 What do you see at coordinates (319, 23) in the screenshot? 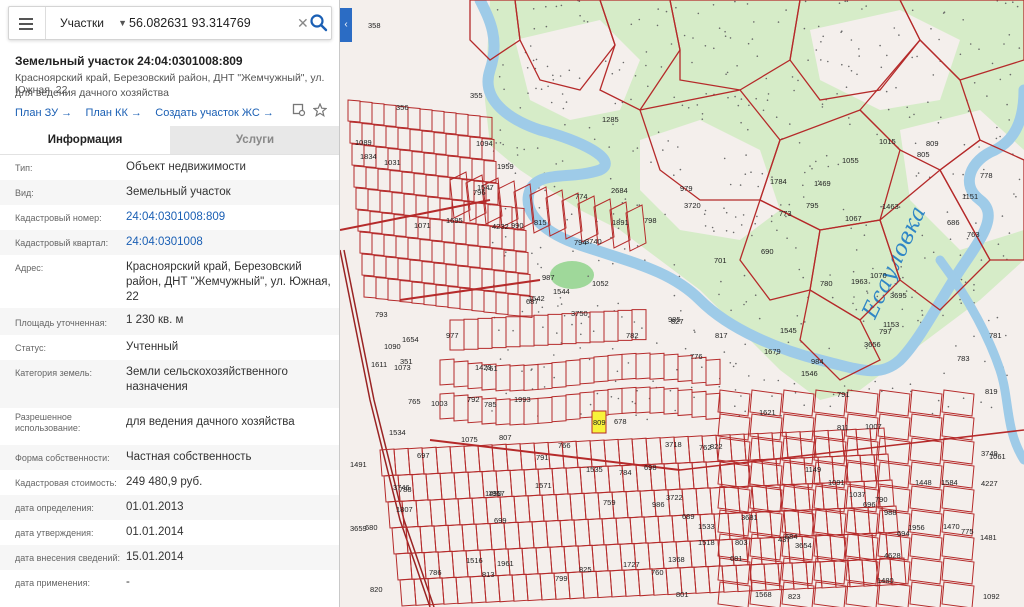
I see `search-icon` at bounding box center [319, 23].